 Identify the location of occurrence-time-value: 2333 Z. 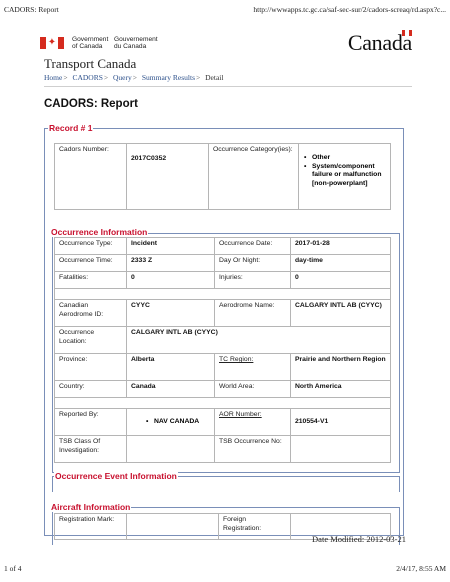
(170, 263).